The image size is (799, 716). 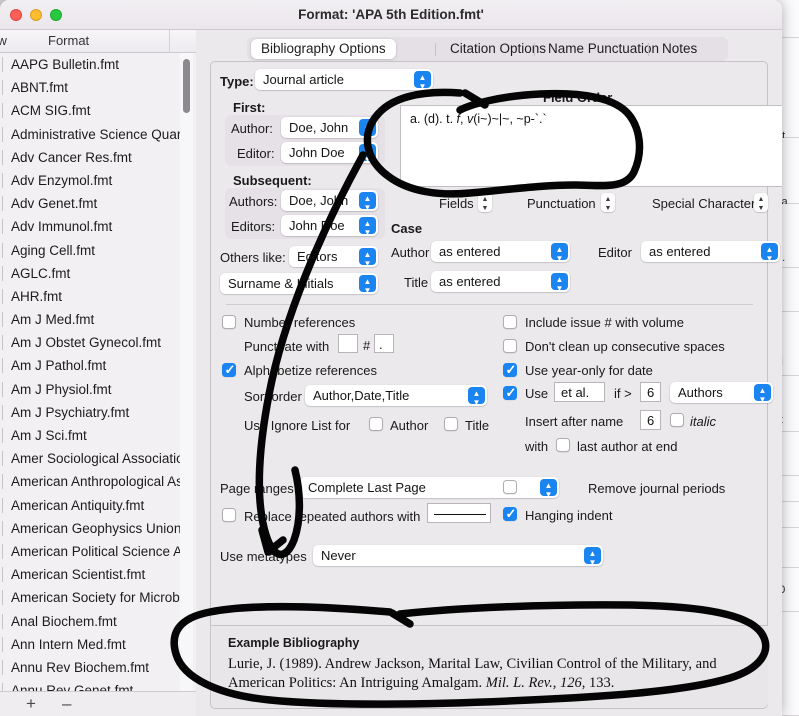 What do you see at coordinates (229, 370) in the screenshot?
I see `alphabetize-checkbox` at bounding box center [229, 370].